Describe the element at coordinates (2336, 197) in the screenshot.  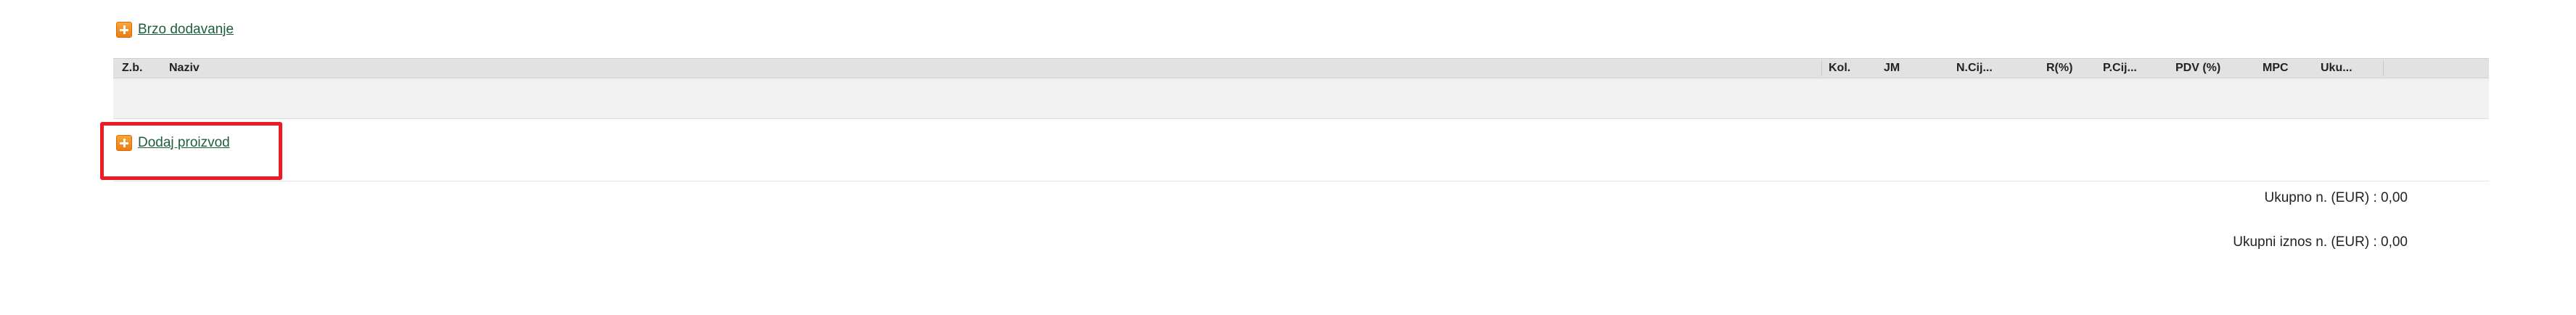
I see `net-total: Ukupno n. (EUR) : 0,00` at that location.